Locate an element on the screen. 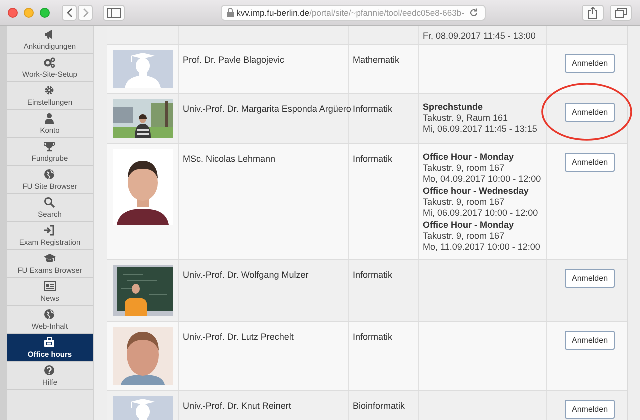  person-name: Univ.-Prof. Dr. Lutz Prechelt is located at coordinates (238, 337).